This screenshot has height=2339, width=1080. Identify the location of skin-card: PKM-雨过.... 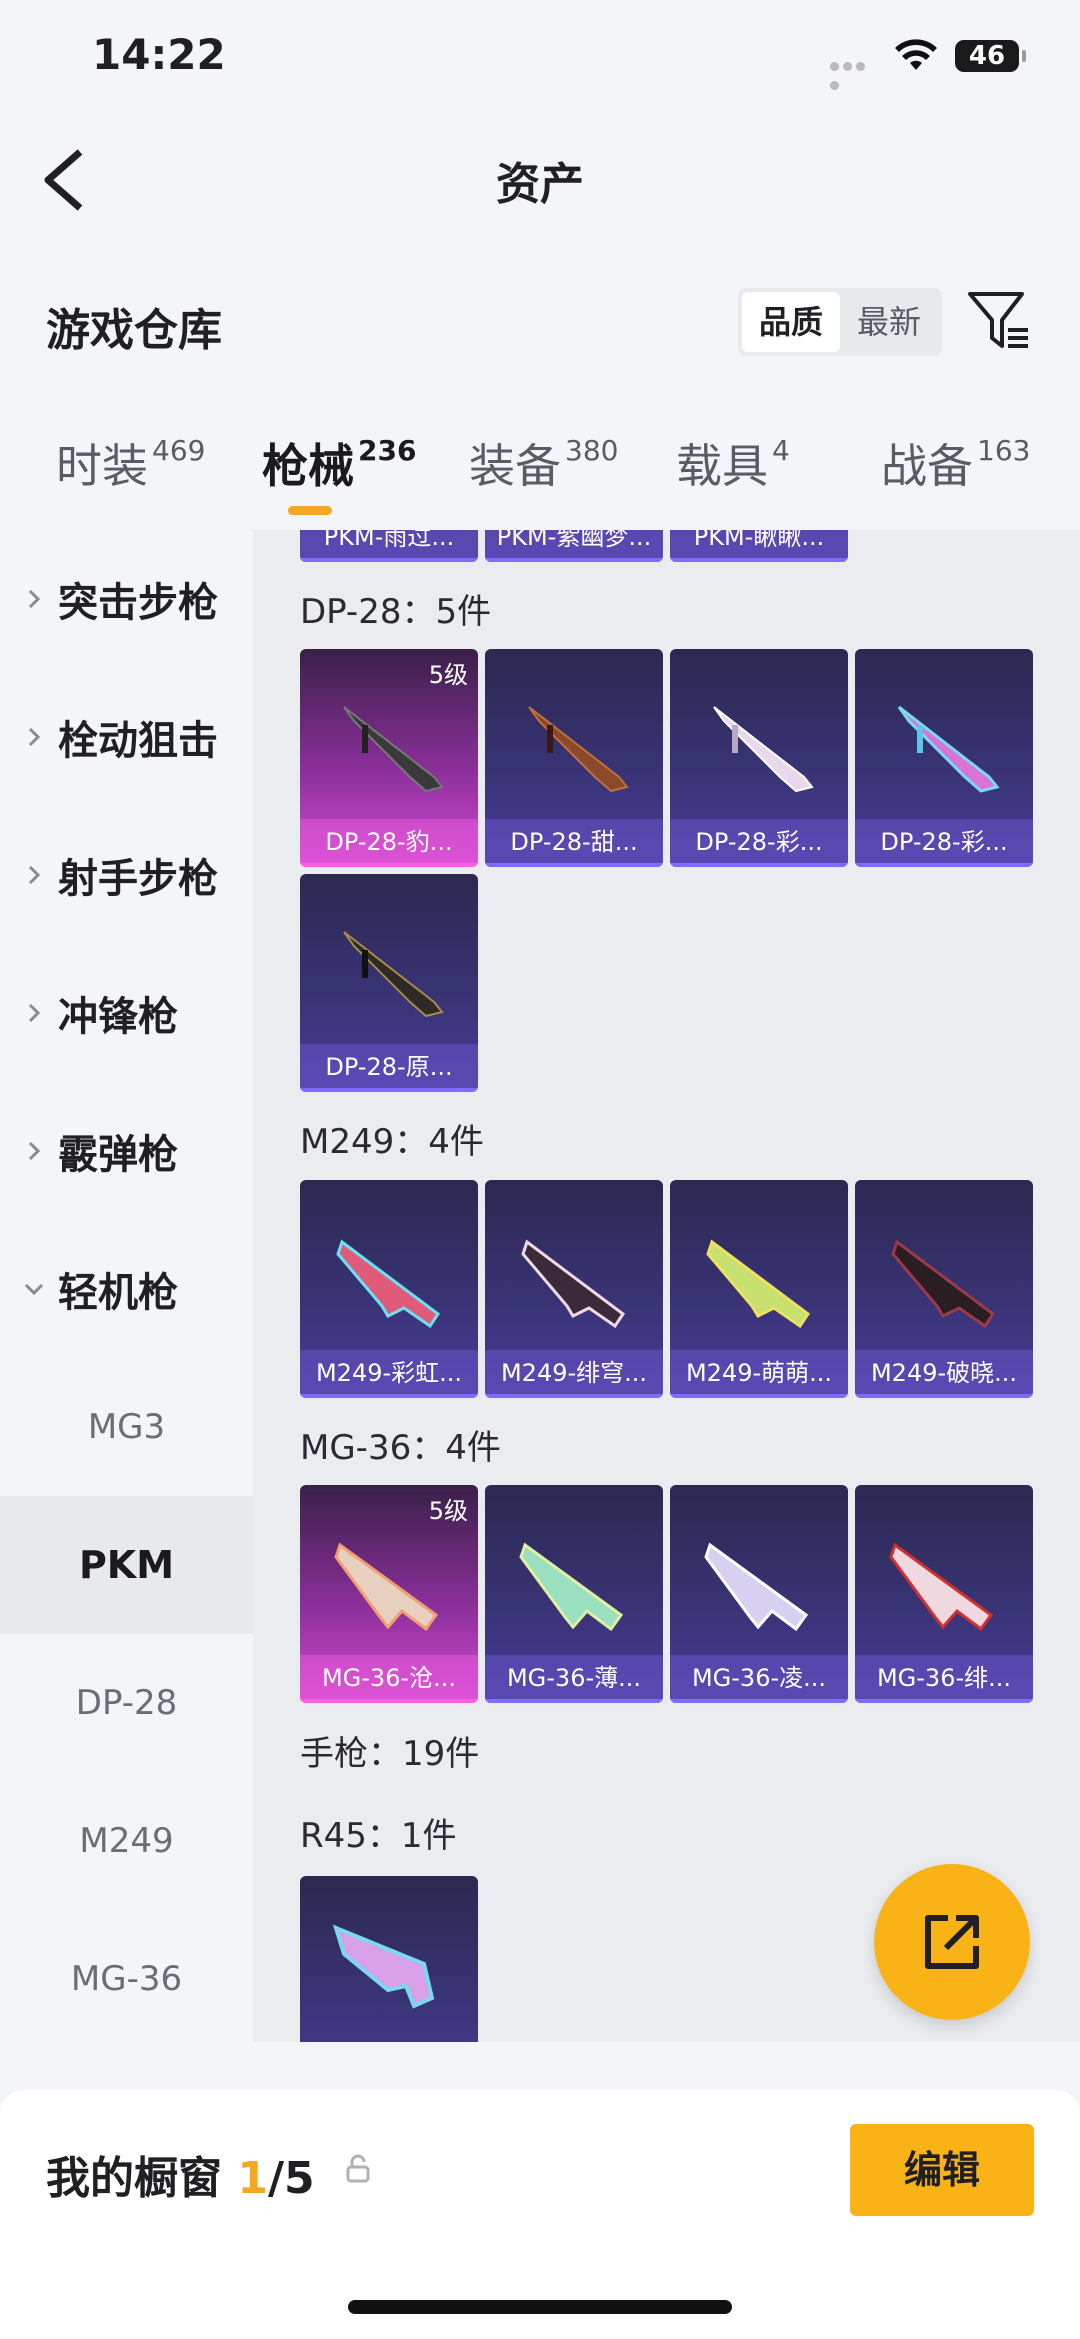
(389, 546).